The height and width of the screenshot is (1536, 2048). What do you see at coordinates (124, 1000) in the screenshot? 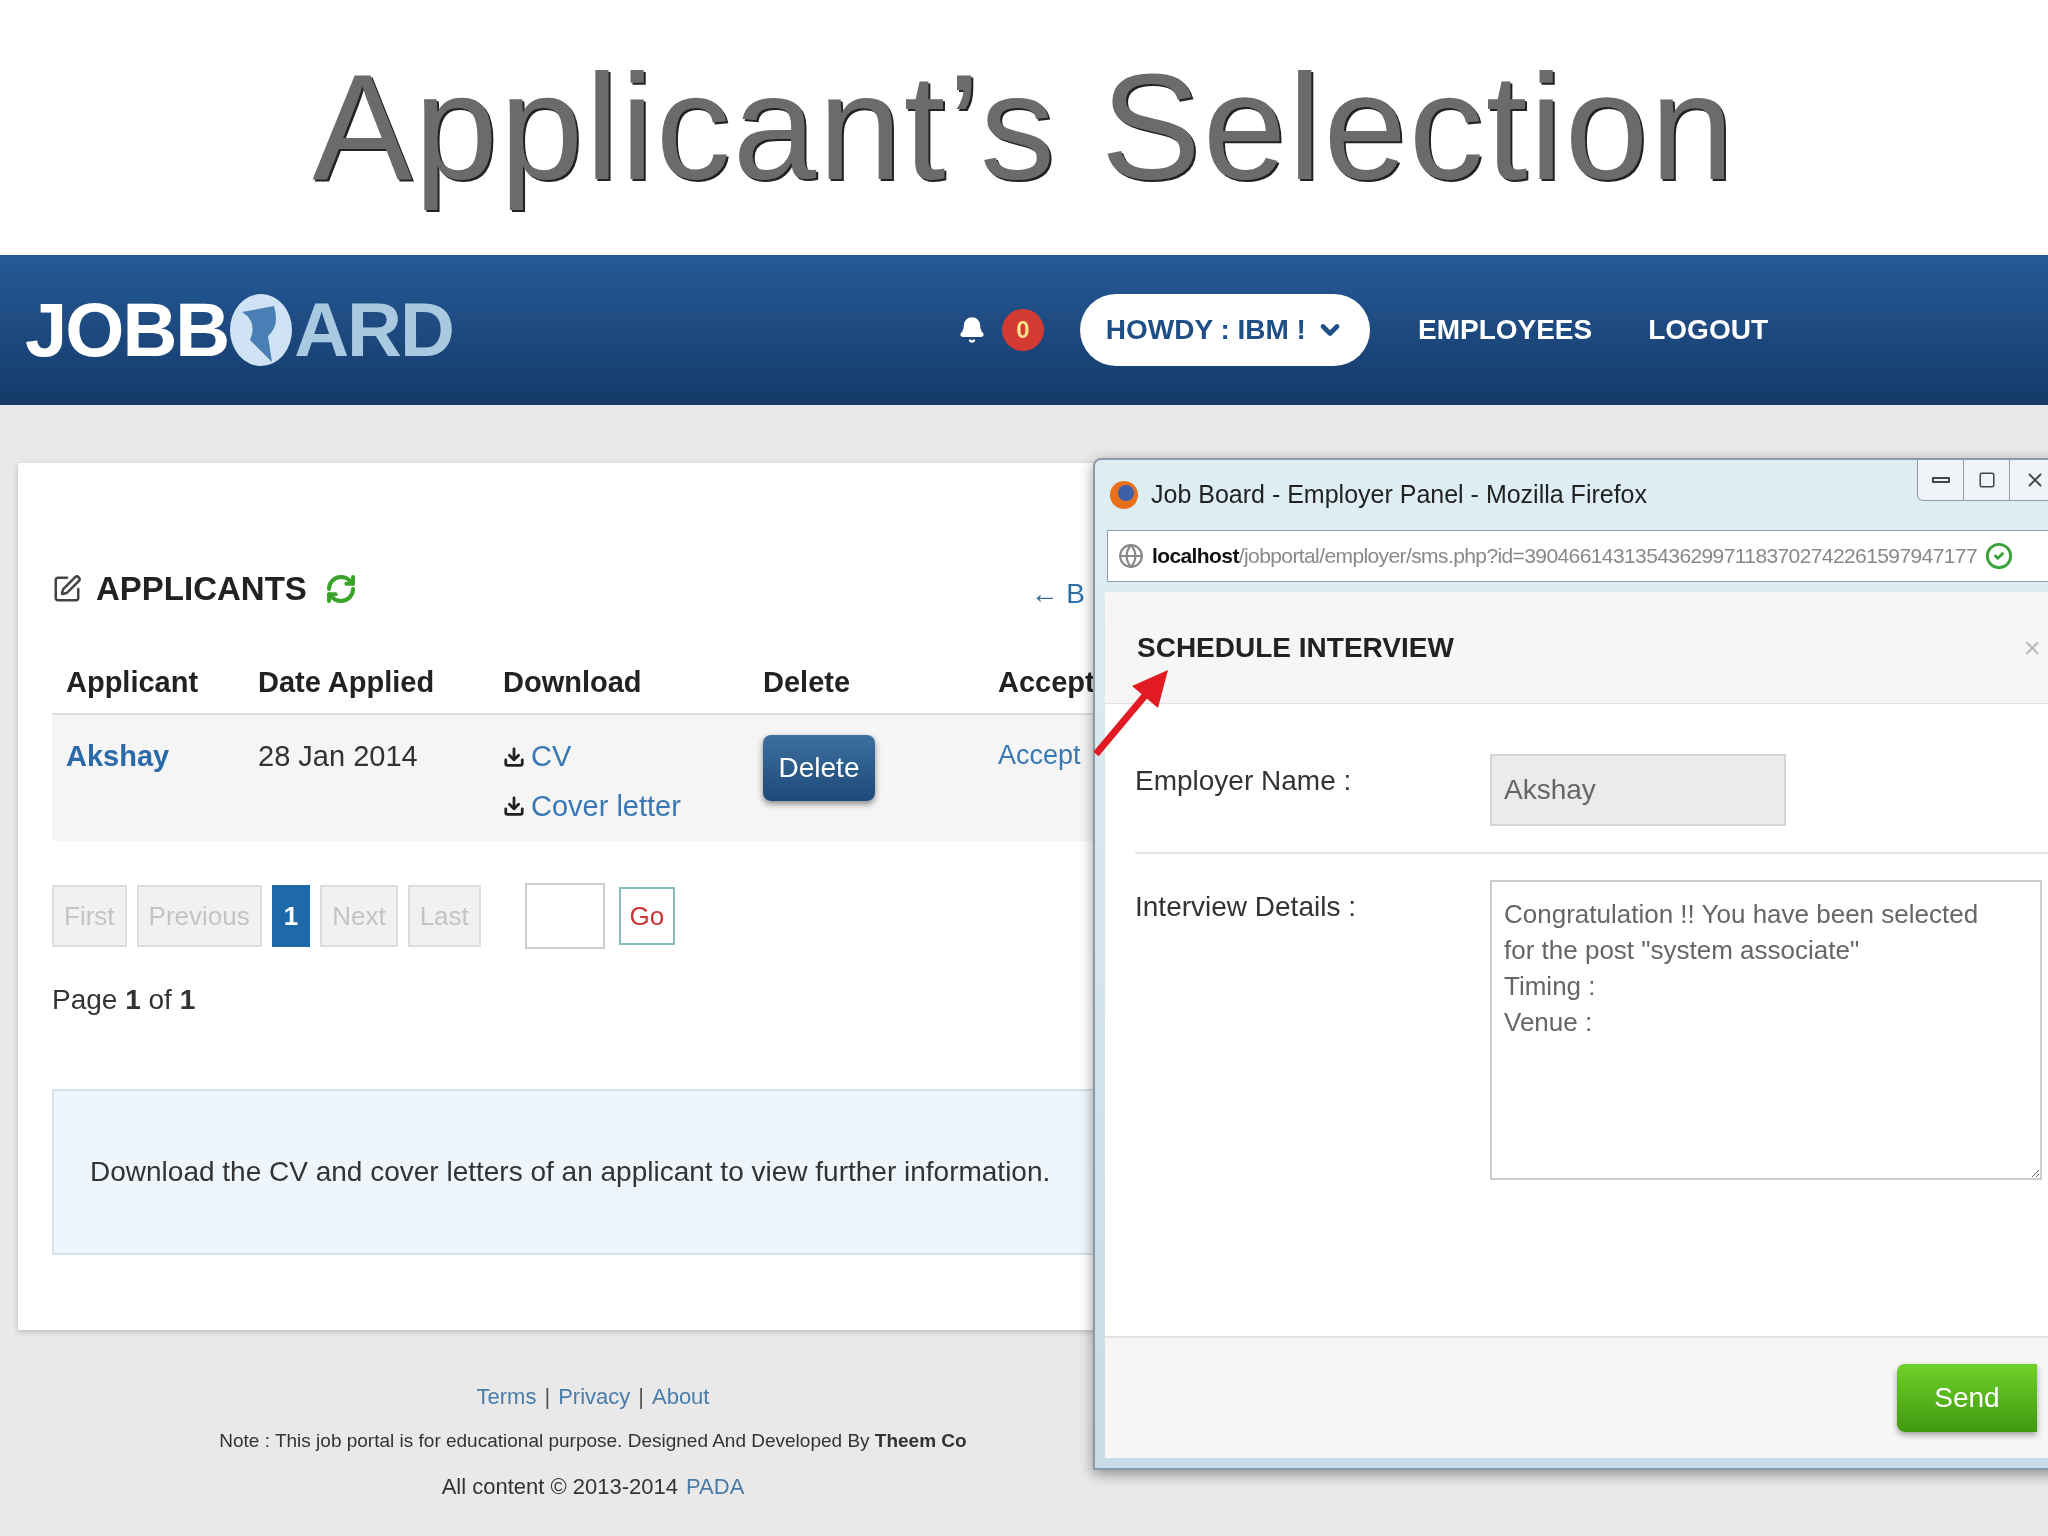
I see `page-info: Page 1 of 1` at bounding box center [124, 1000].